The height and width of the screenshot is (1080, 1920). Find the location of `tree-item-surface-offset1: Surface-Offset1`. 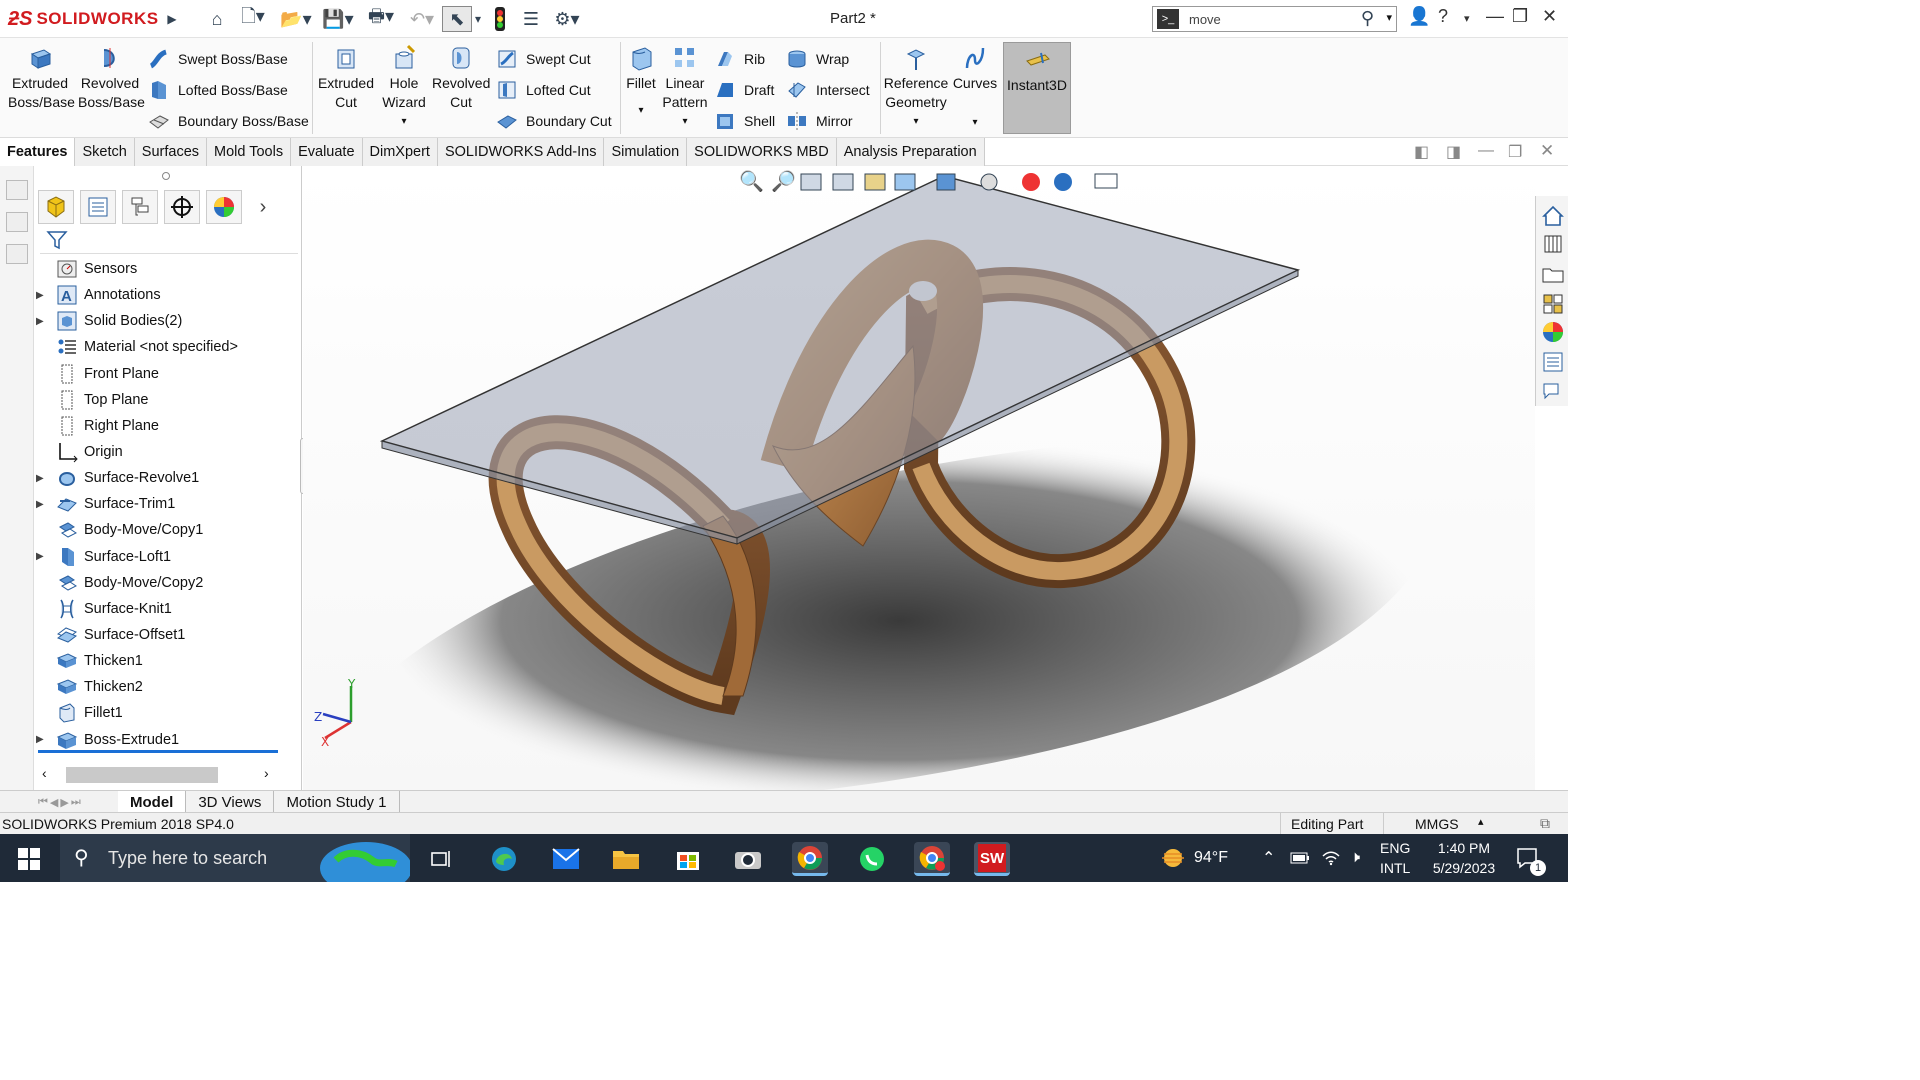

tree-item-surface-offset1: Surface-Offset1 is located at coordinates (157, 635).